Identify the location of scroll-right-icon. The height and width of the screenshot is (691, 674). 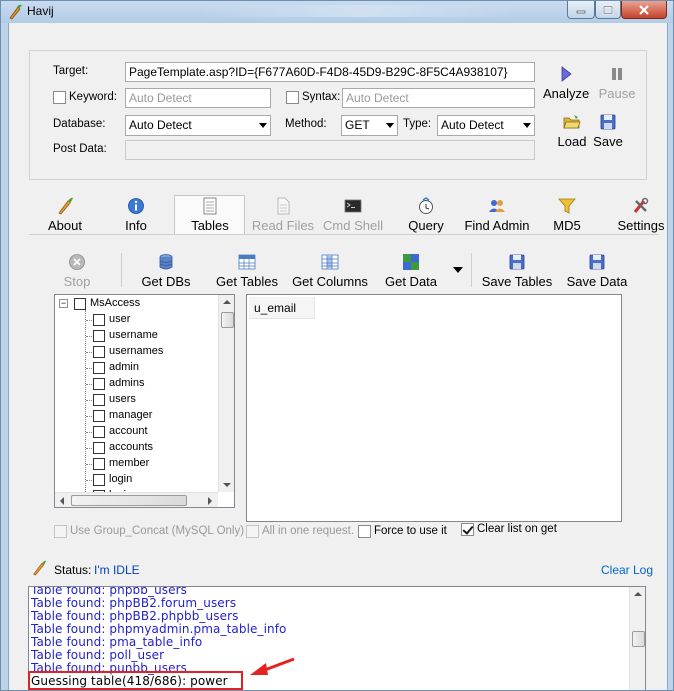
(210, 501).